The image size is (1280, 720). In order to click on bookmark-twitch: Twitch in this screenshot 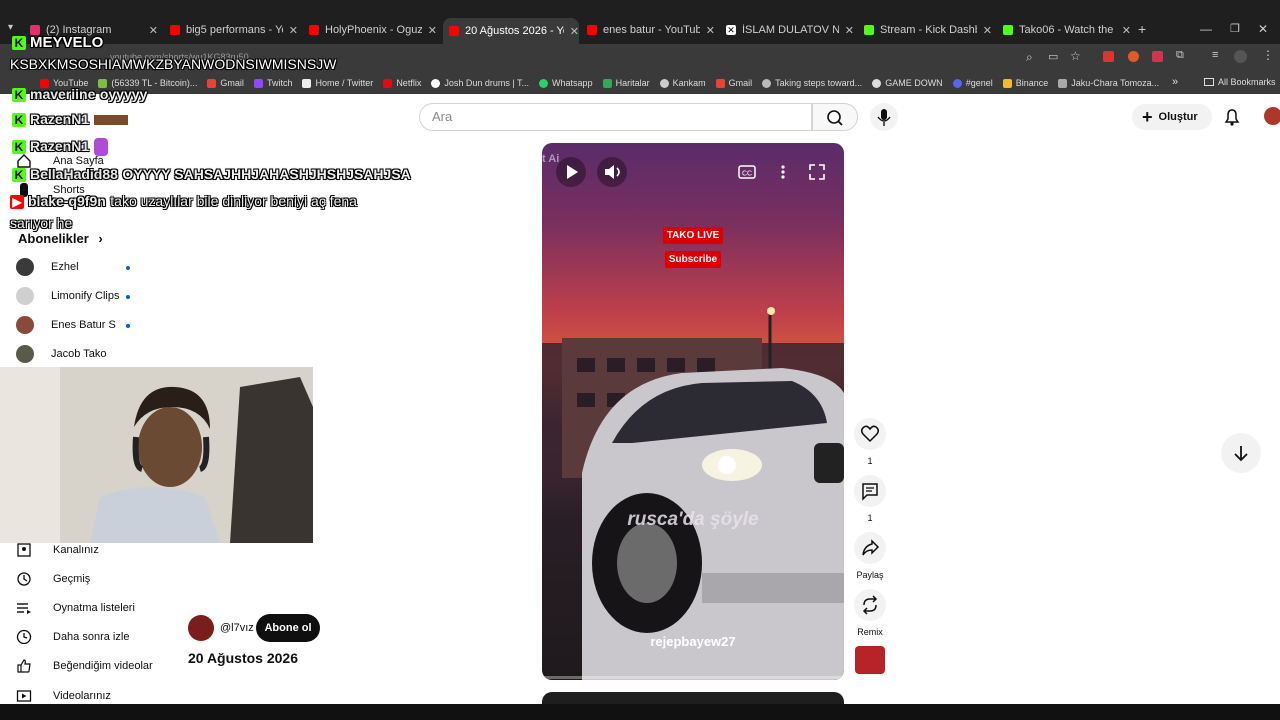, I will do `click(272, 83)`.